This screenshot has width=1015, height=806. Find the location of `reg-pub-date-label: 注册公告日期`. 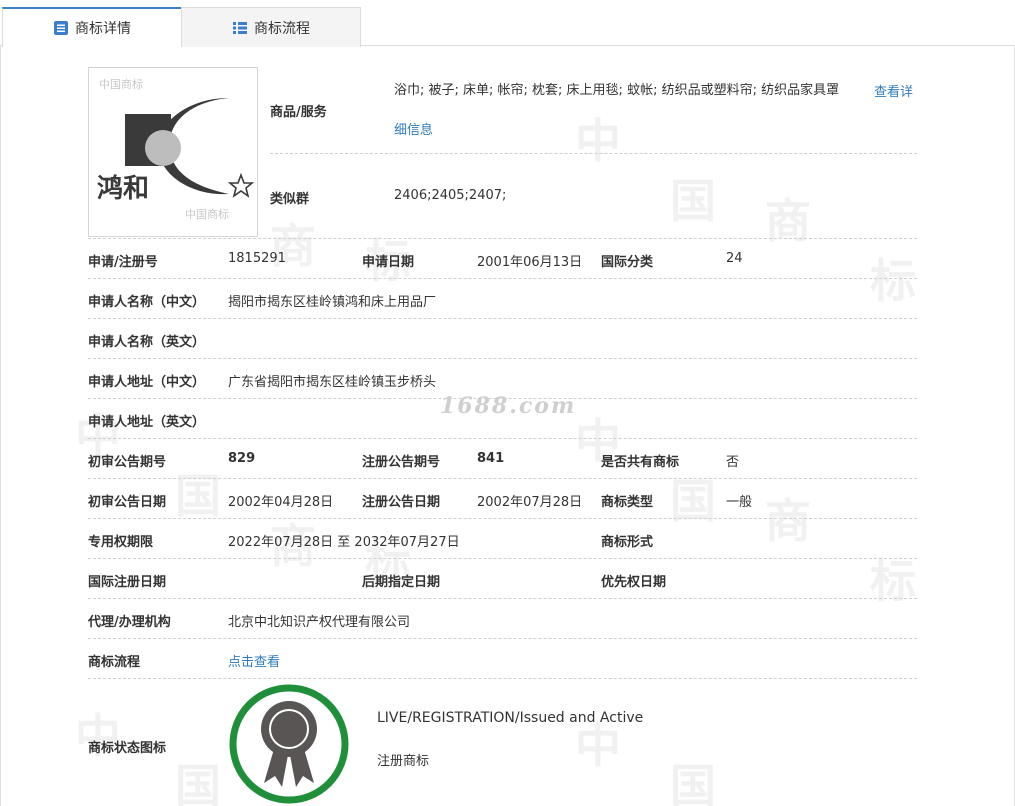

reg-pub-date-label: 注册公告日期 is located at coordinates (401, 502).